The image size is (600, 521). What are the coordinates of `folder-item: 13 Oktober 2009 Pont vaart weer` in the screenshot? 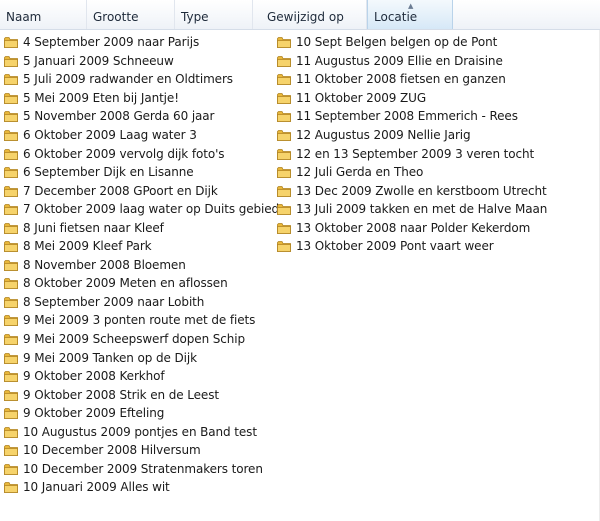 It's located at (412, 246).